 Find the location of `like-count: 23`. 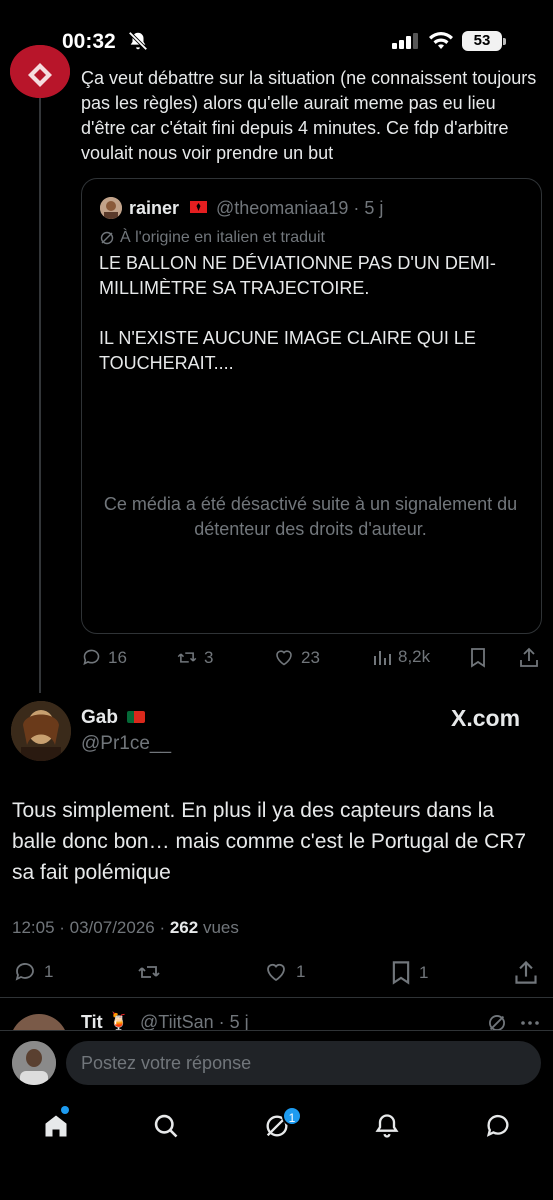

like-count: 23 is located at coordinates (310, 657).